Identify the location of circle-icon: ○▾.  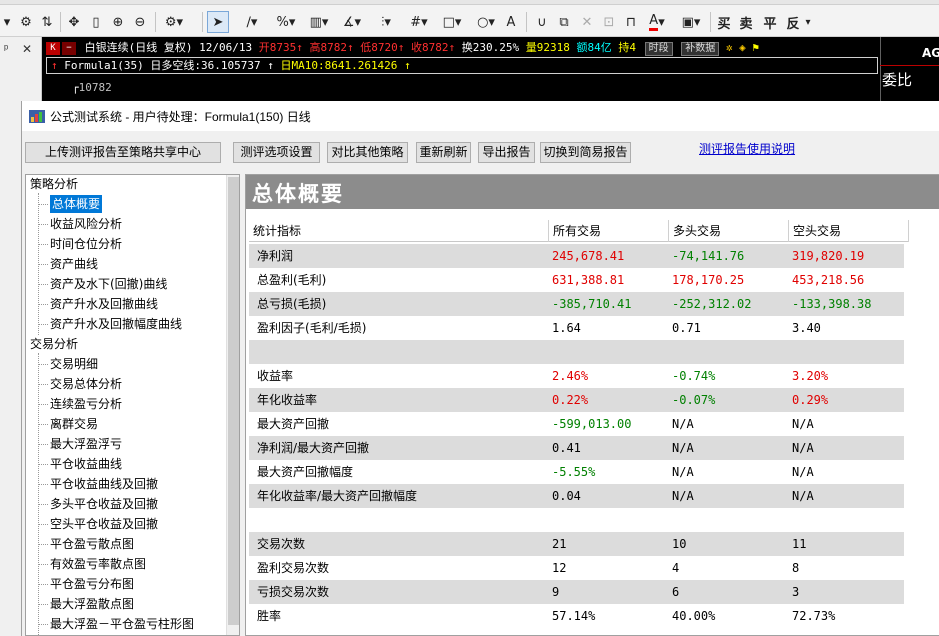
(486, 22).